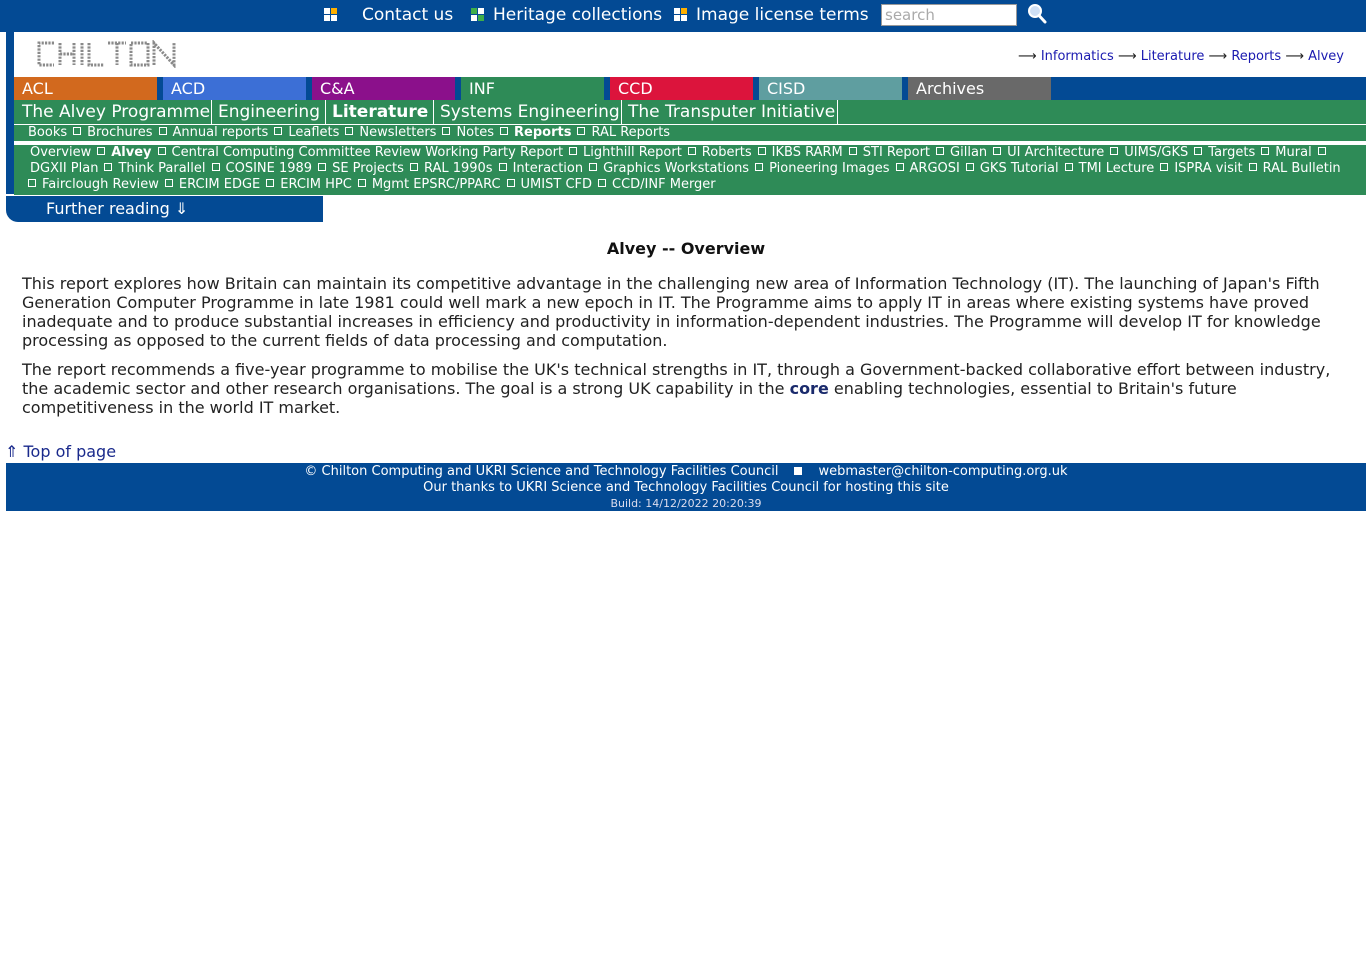  What do you see at coordinates (10, 113) in the screenshot?
I see `frame-edge` at bounding box center [10, 113].